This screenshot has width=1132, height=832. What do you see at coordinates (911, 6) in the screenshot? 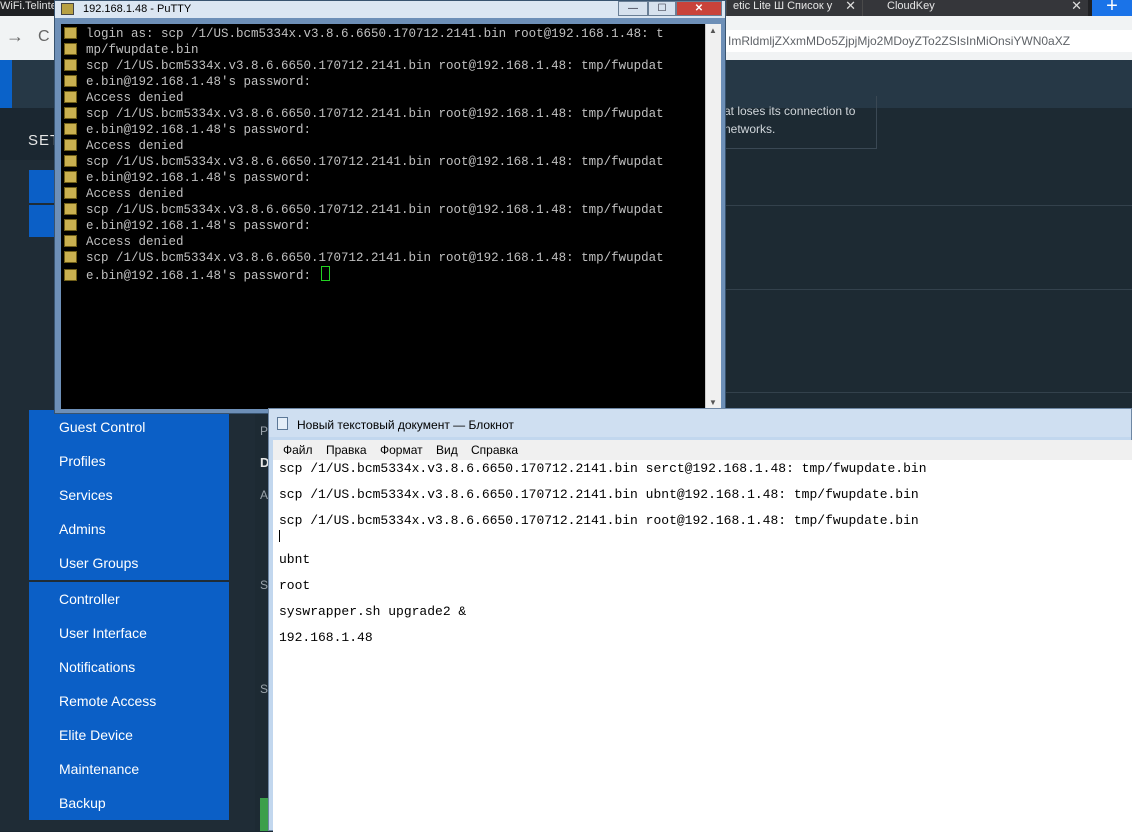
I see `tab-label: CloudKey` at bounding box center [911, 6].